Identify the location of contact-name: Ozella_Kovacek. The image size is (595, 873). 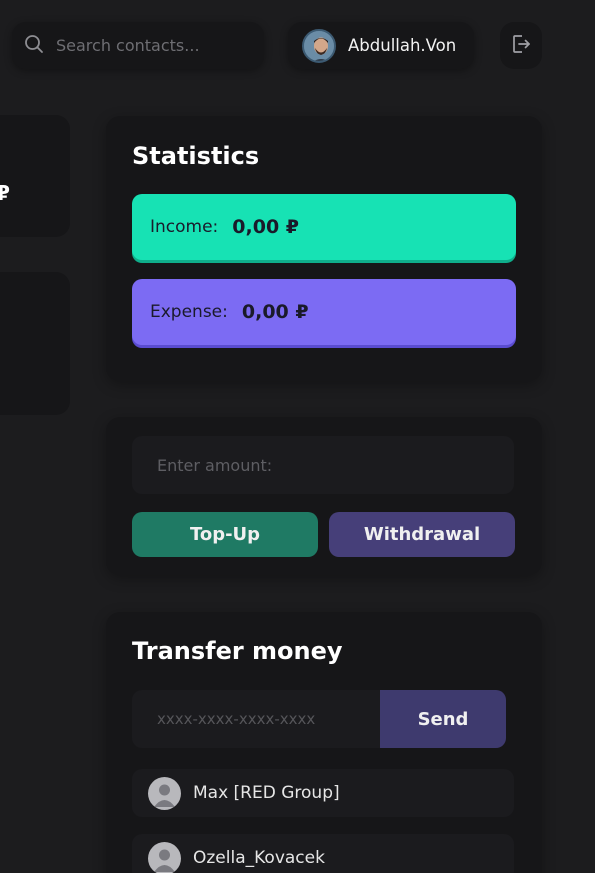
(259, 858).